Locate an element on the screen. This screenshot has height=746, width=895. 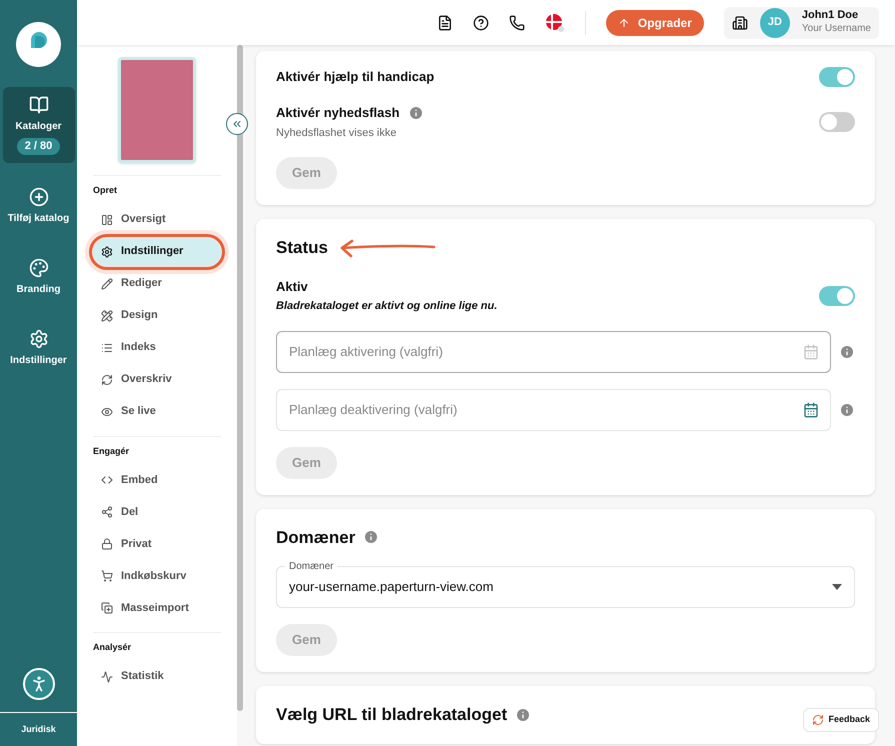
accessibility-button is located at coordinates (38, 684).